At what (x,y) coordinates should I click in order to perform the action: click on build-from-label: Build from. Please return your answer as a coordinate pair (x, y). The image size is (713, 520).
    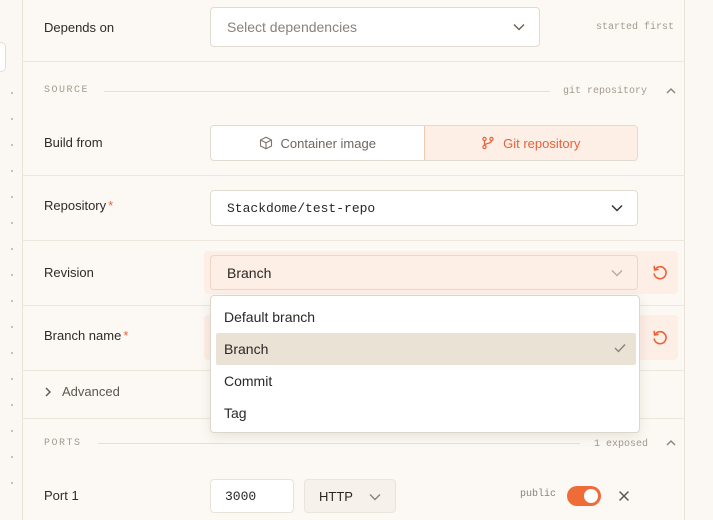
    Looking at the image, I should click on (73, 142).